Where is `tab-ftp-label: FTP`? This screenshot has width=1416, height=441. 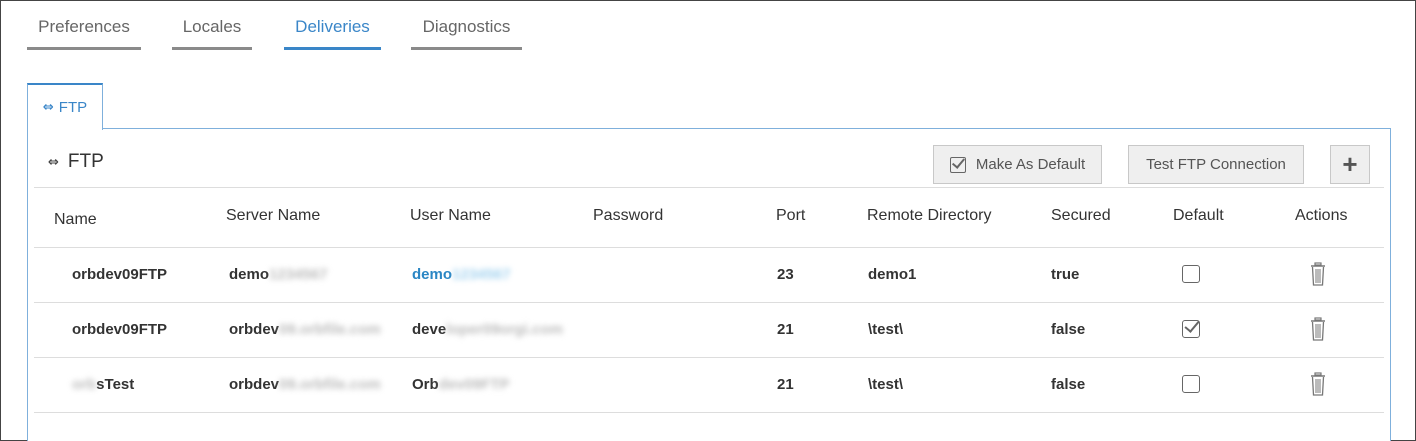
tab-ftp-label: FTP is located at coordinates (73, 107).